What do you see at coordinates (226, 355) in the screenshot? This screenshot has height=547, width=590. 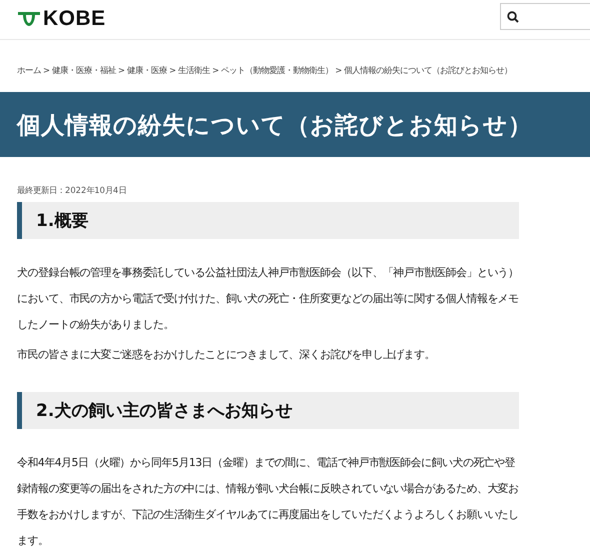 I see `body-paragraph: 市民の皆さまに大変ご迷惑をおかけしたことにつきまして、深くお詫びを申し上げます。` at bounding box center [226, 355].